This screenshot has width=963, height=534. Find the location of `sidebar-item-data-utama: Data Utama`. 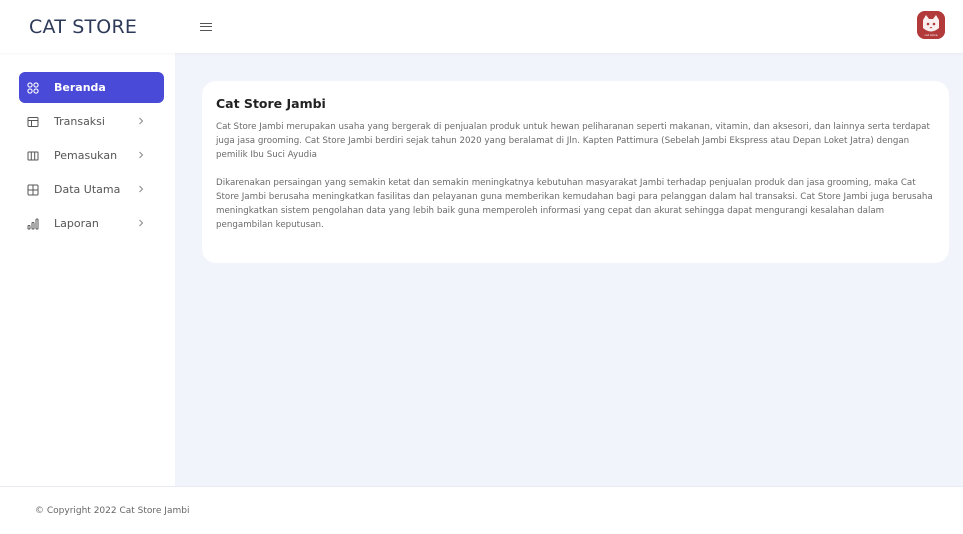

sidebar-item-data-utama: Data Utama is located at coordinates (91, 189).